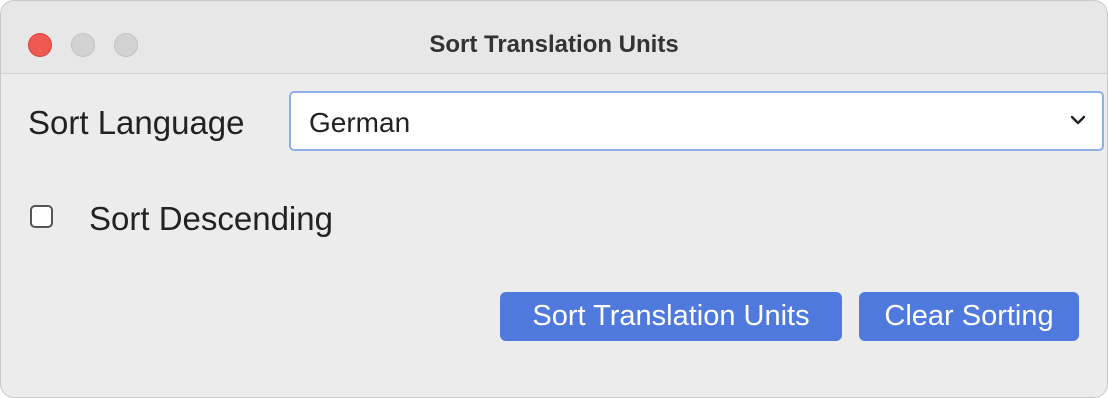  What do you see at coordinates (136, 122) in the screenshot?
I see `sort-language-label: Sort Language` at bounding box center [136, 122].